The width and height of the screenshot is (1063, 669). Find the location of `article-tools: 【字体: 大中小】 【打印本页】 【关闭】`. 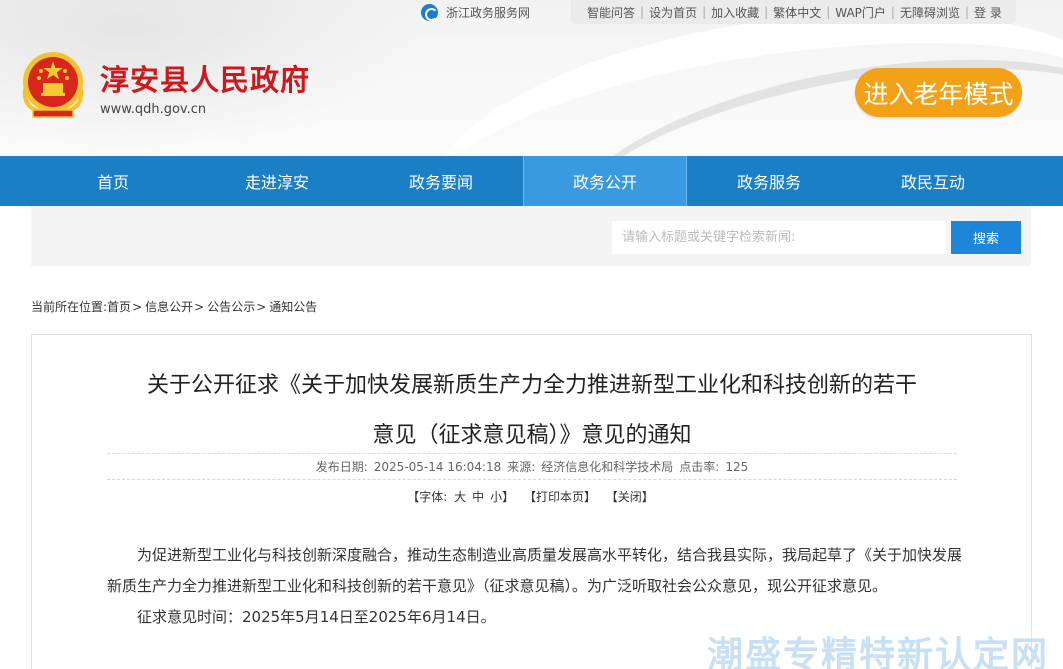

article-tools: 【字体: 大中小】 【打印本页】 【关闭】 is located at coordinates (532, 496).